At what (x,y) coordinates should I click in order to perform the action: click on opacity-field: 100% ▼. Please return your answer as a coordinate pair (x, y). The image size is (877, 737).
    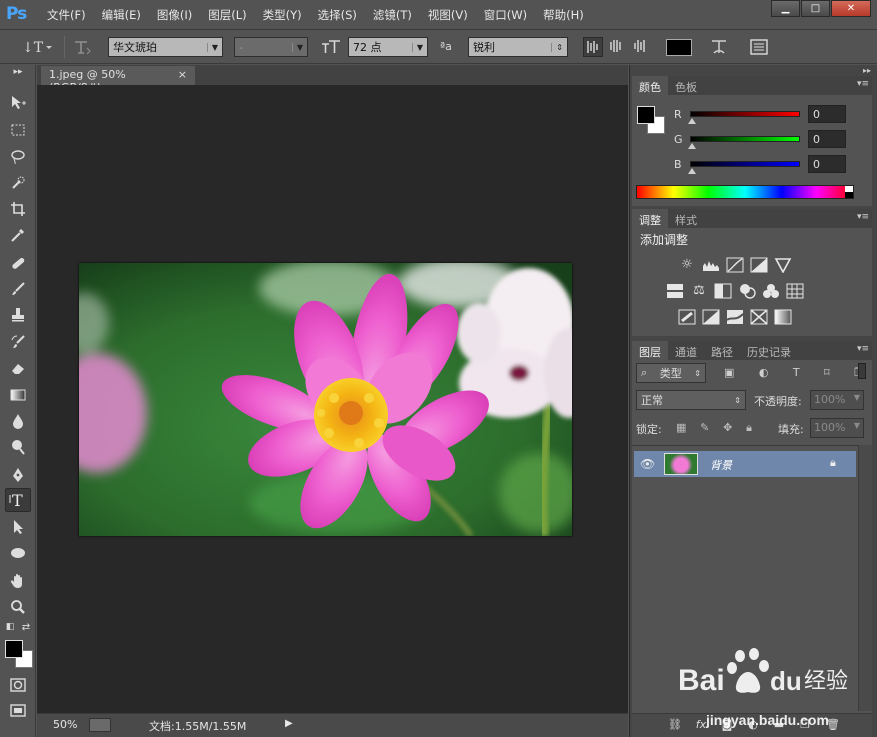
    Looking at the image, I should click on (837, 400).